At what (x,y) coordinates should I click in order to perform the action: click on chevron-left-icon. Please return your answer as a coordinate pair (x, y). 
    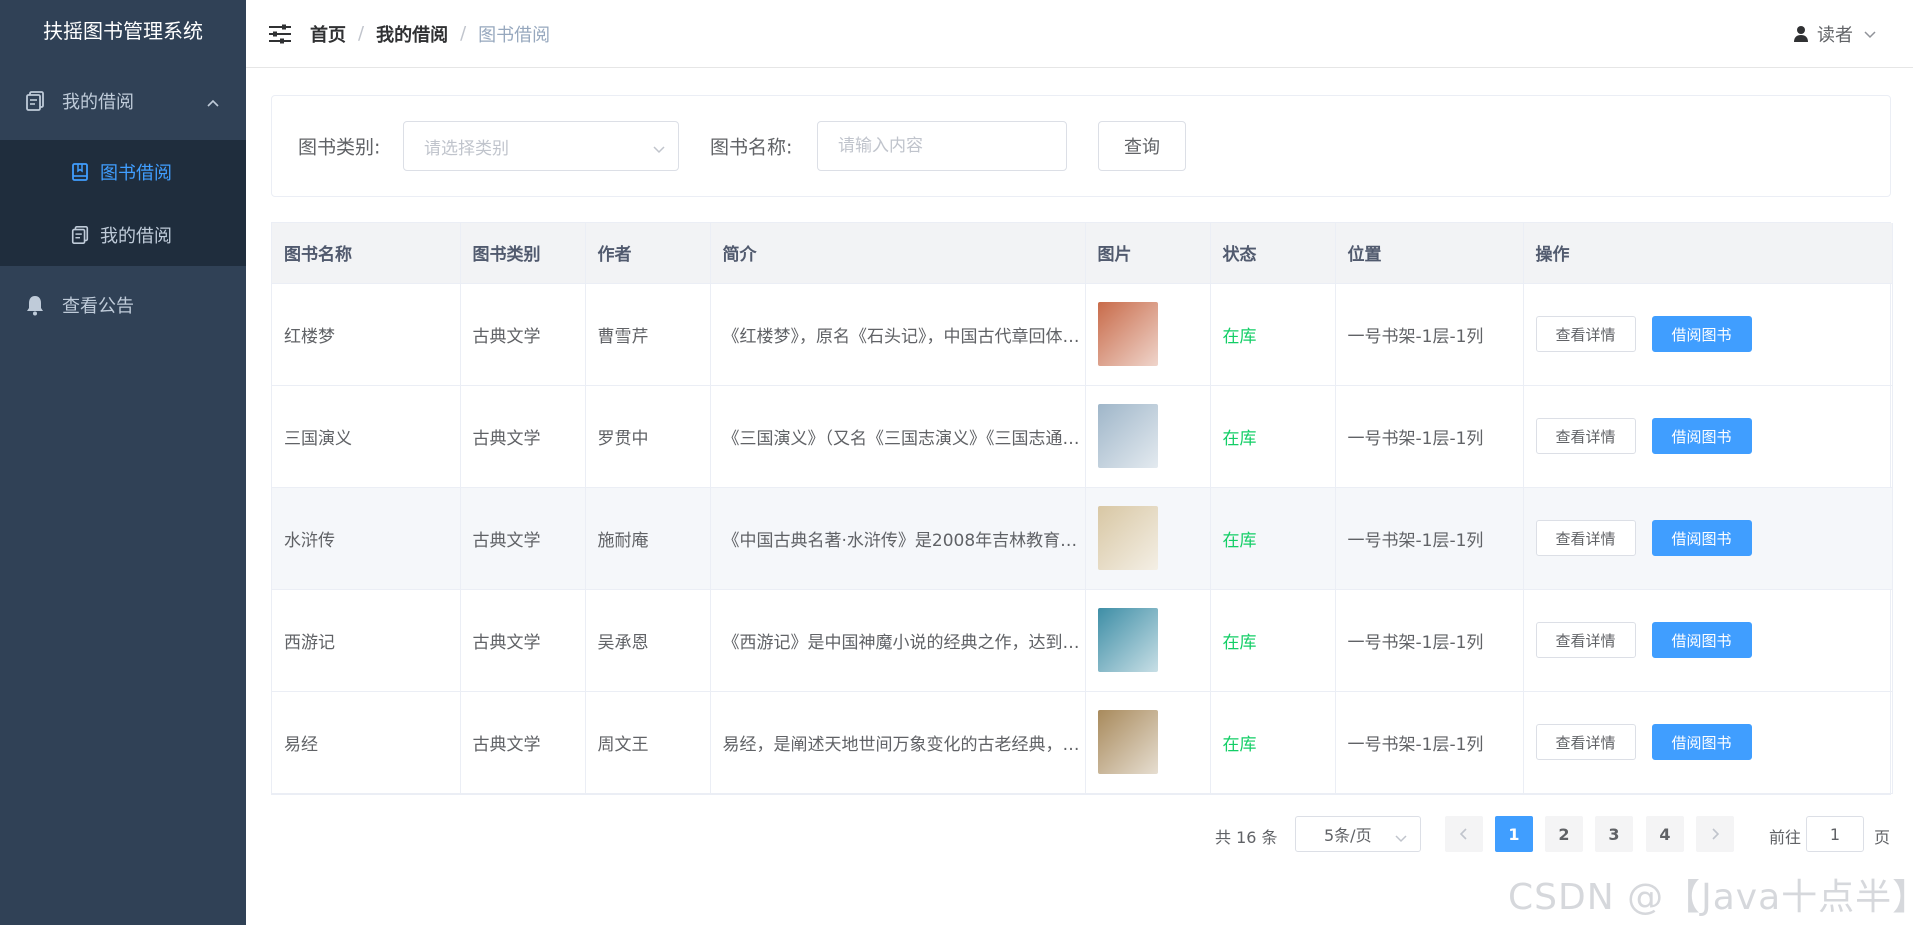
    Looking at the image, I should click on (1463, 834).